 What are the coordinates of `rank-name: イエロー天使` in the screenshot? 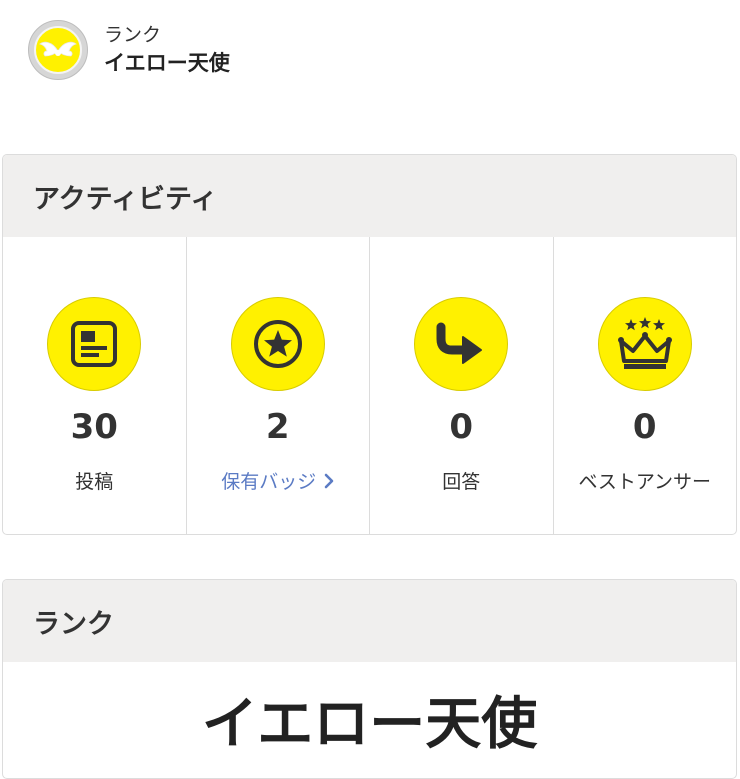 It's located at (167, 63).